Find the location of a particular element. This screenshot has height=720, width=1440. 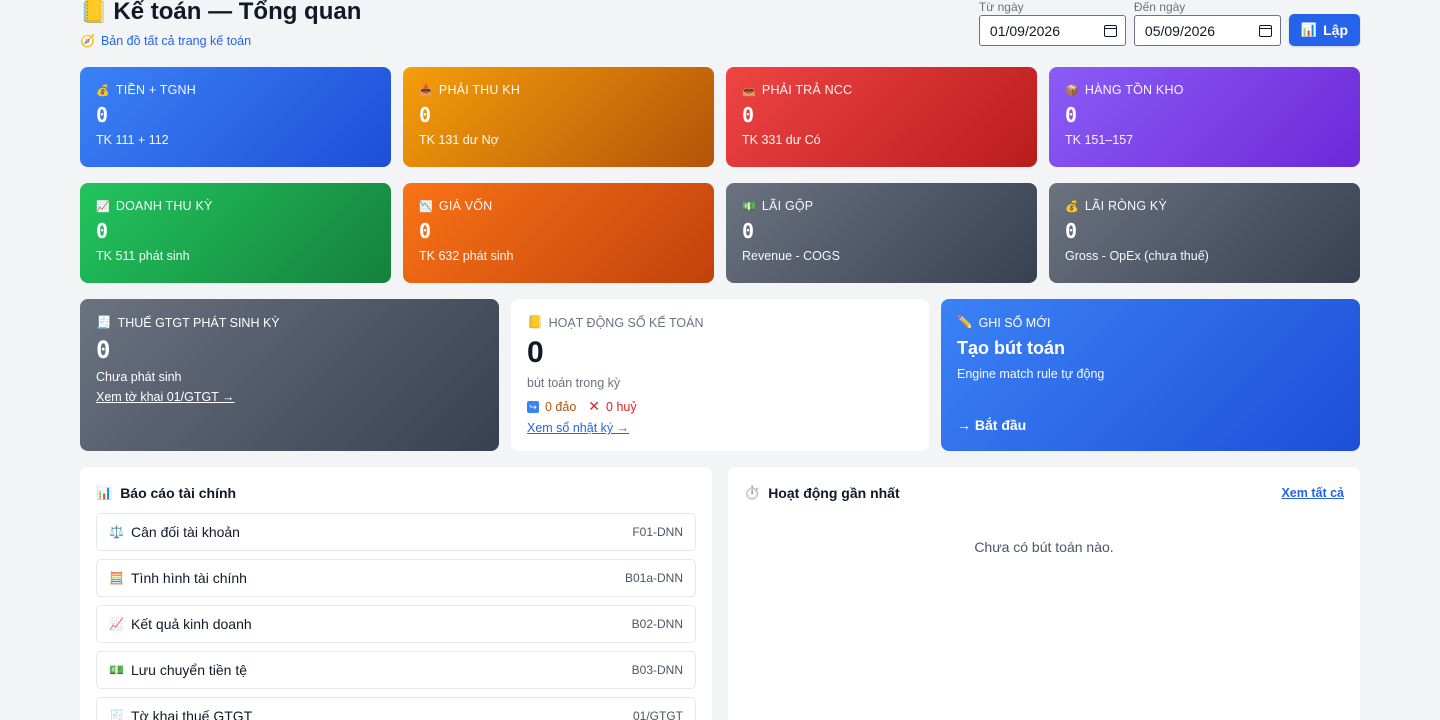

kpi-sub: Gross - OpEx (chưa thuế) is located at coordinates (1137, 256).